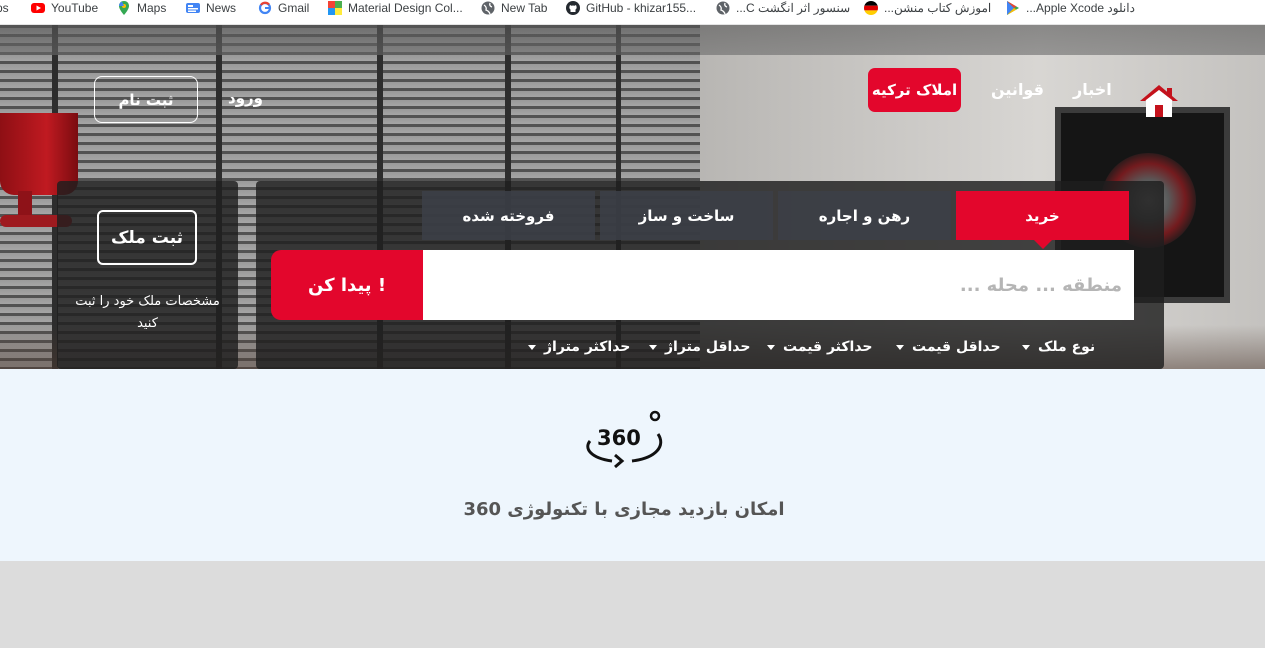 The width and height of the screenshot is (1265, 648). I want to click on 360-icon: 360, so click(624, 439).